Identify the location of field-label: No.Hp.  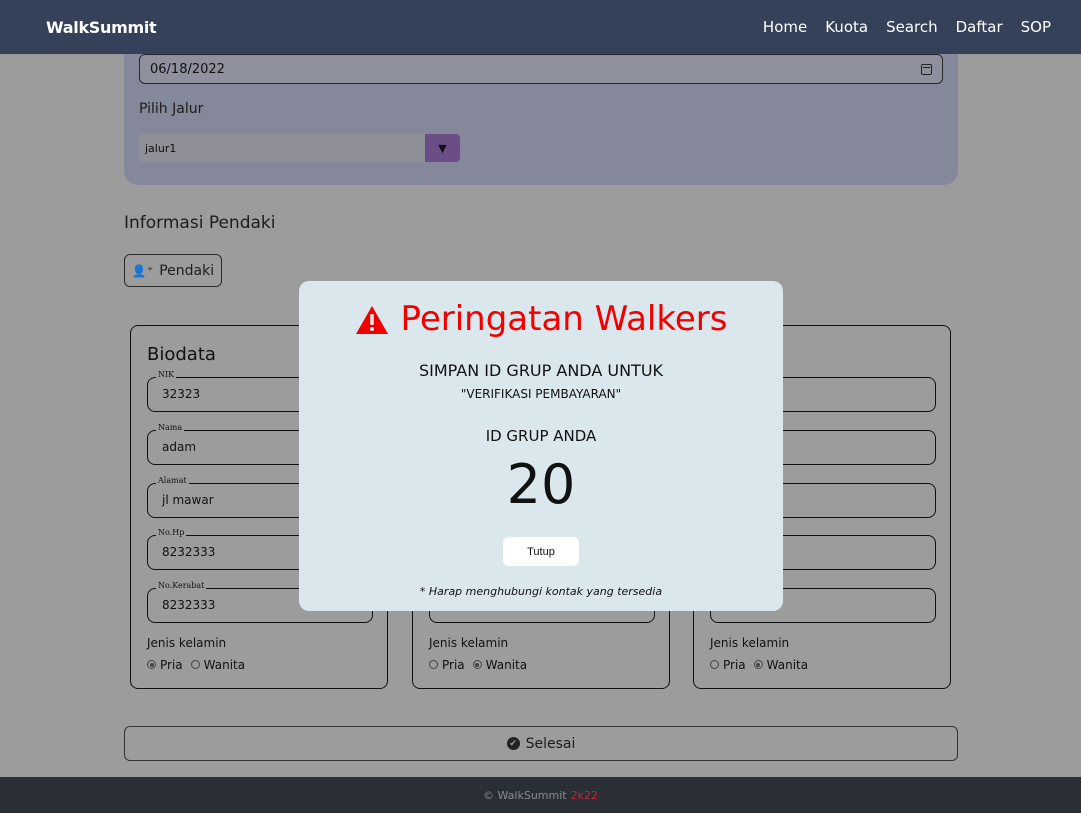
(171, 532).